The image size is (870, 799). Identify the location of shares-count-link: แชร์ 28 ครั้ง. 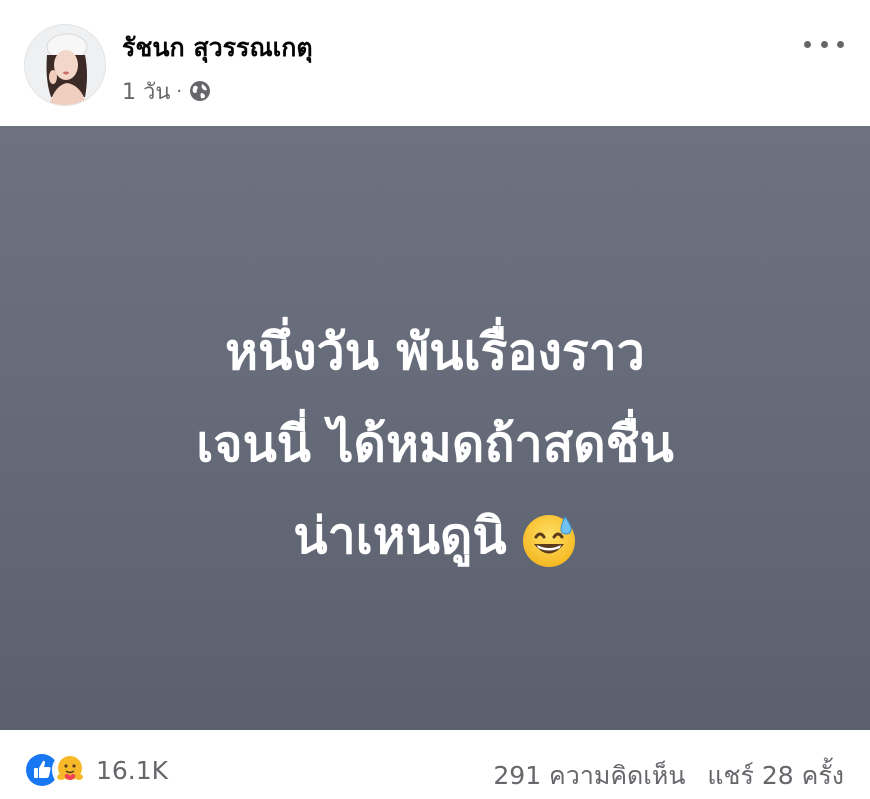
(775, 776).